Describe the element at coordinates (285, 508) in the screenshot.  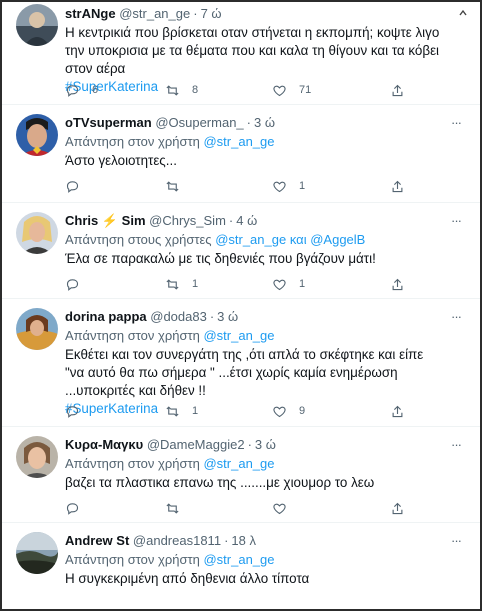
I see `like-button` at that location.